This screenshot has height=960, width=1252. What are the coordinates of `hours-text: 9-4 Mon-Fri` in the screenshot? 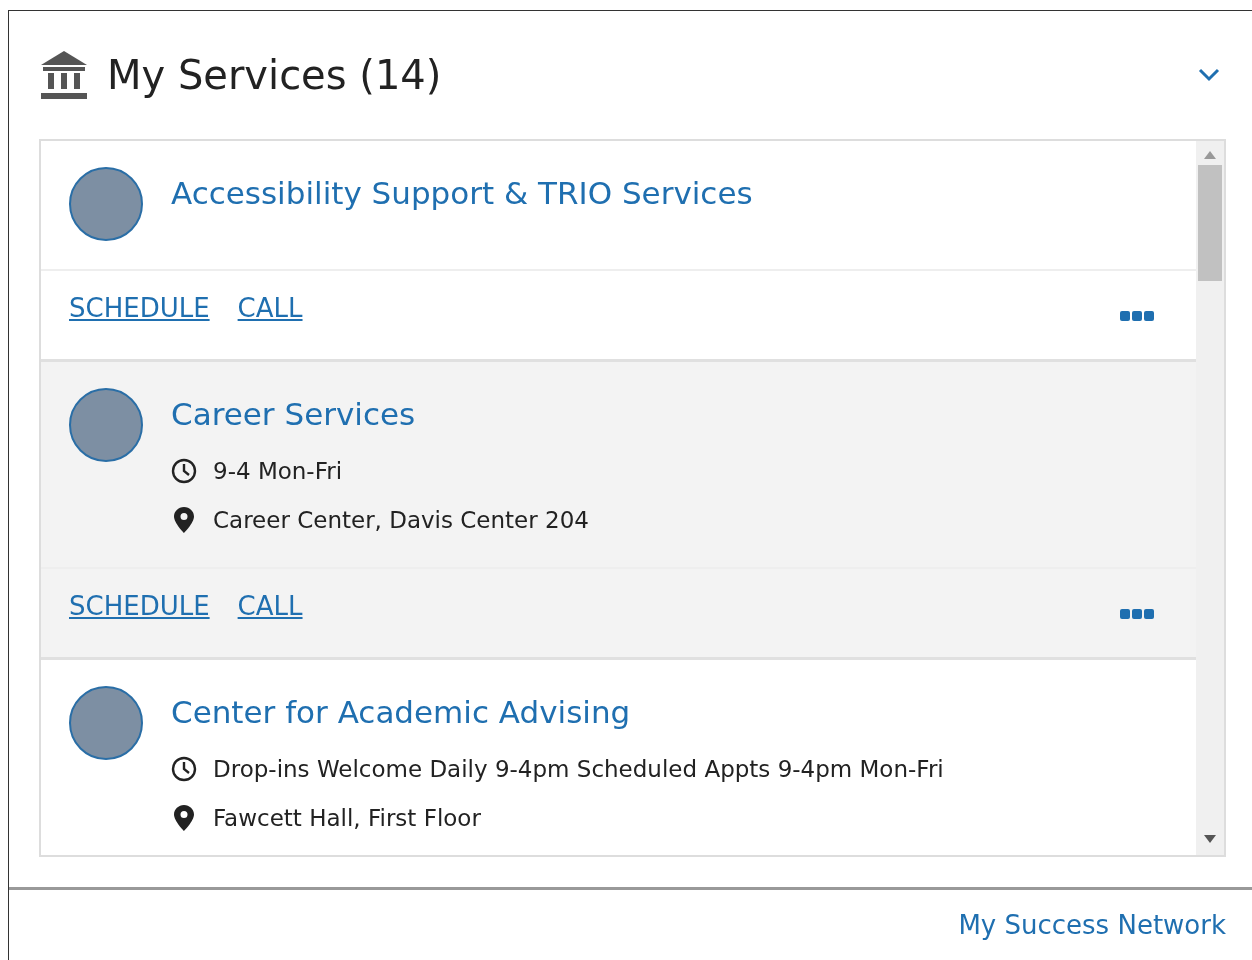 It's located at (278, 471).